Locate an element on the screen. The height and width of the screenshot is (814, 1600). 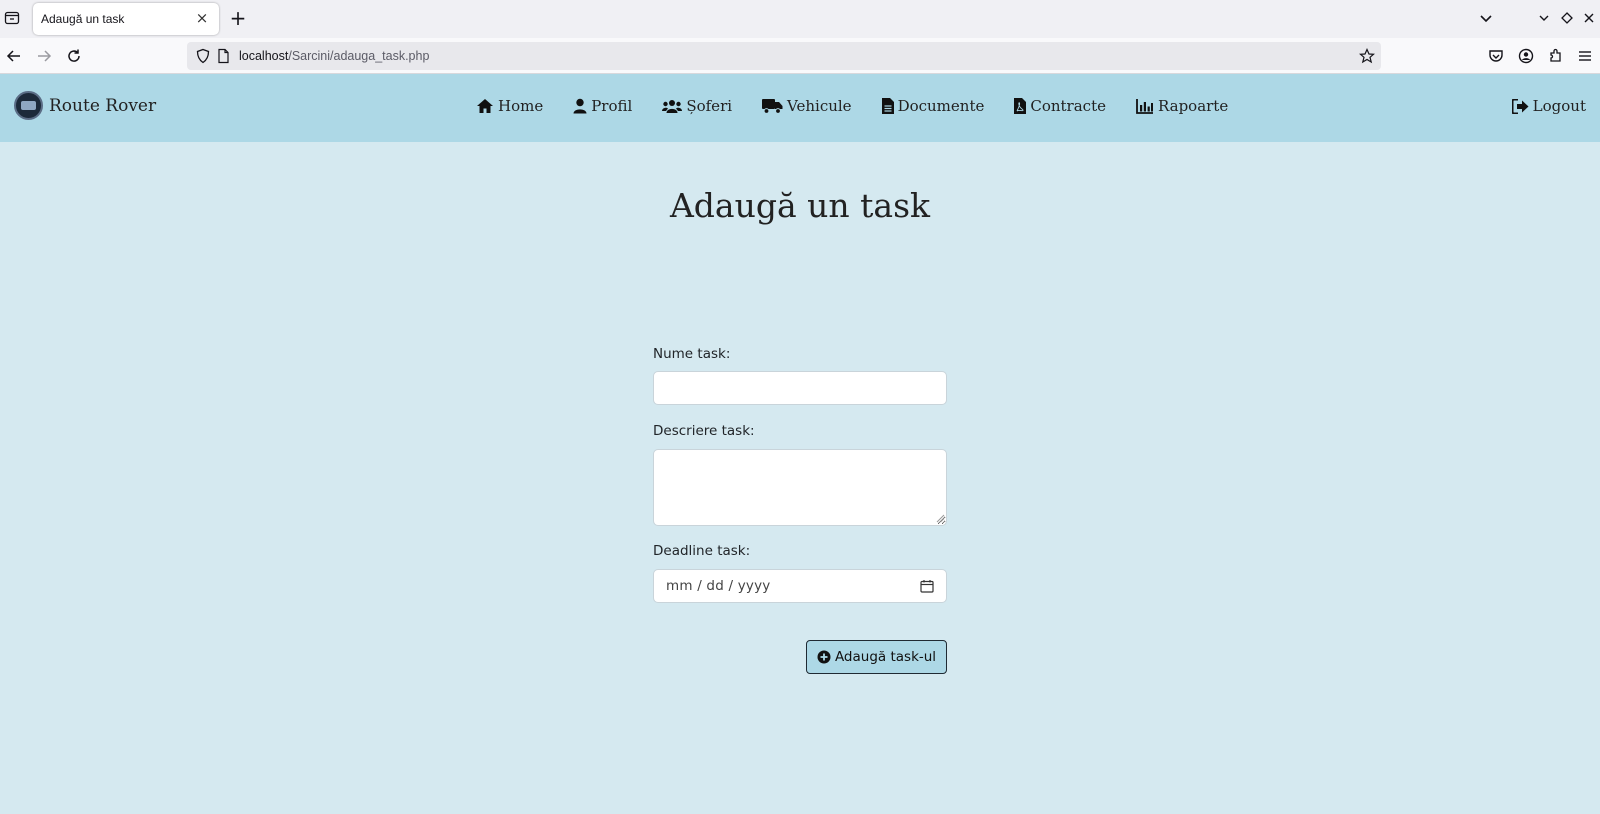
browser-tab-active: Adaugă un task × is located at coordinates (126, 19).